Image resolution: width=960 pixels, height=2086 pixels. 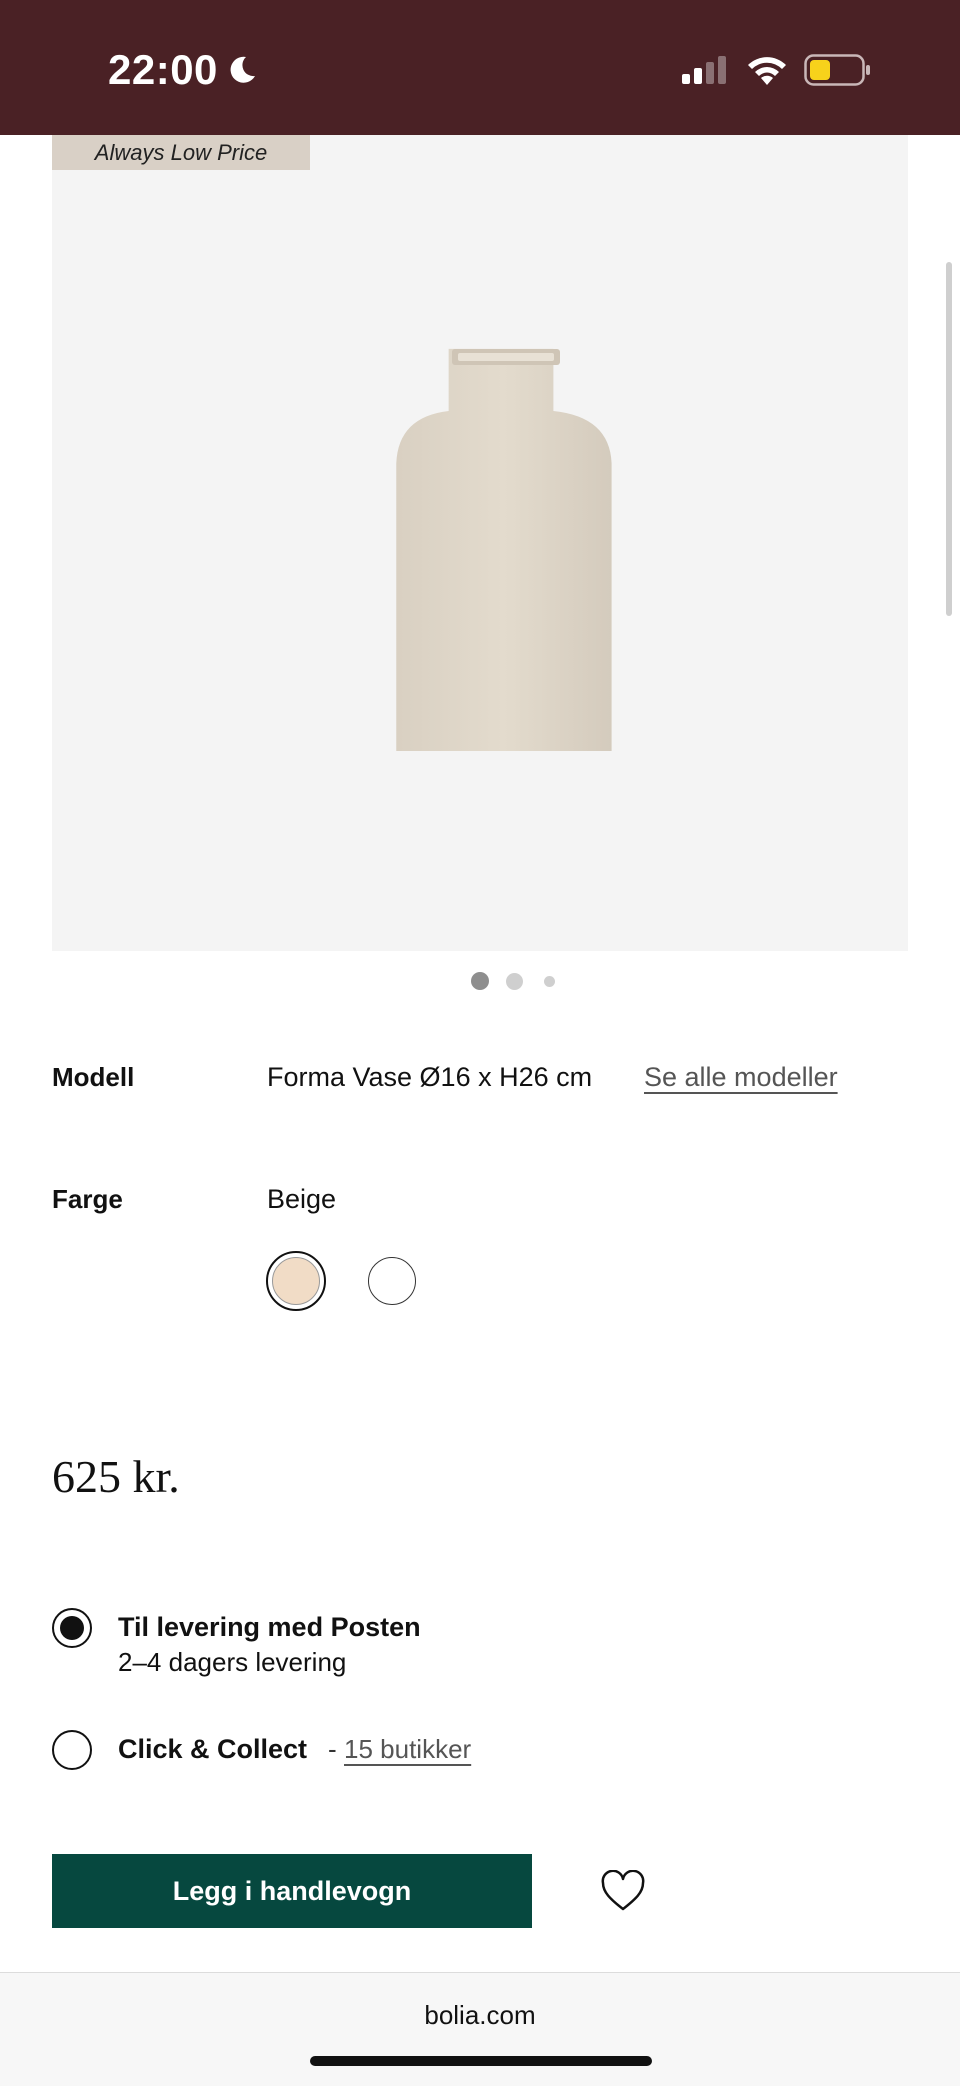 What do you see at coordinates (87, 1199) in the screenshot?
I see `color-label: Farge` at bounding box center [87, 1199].